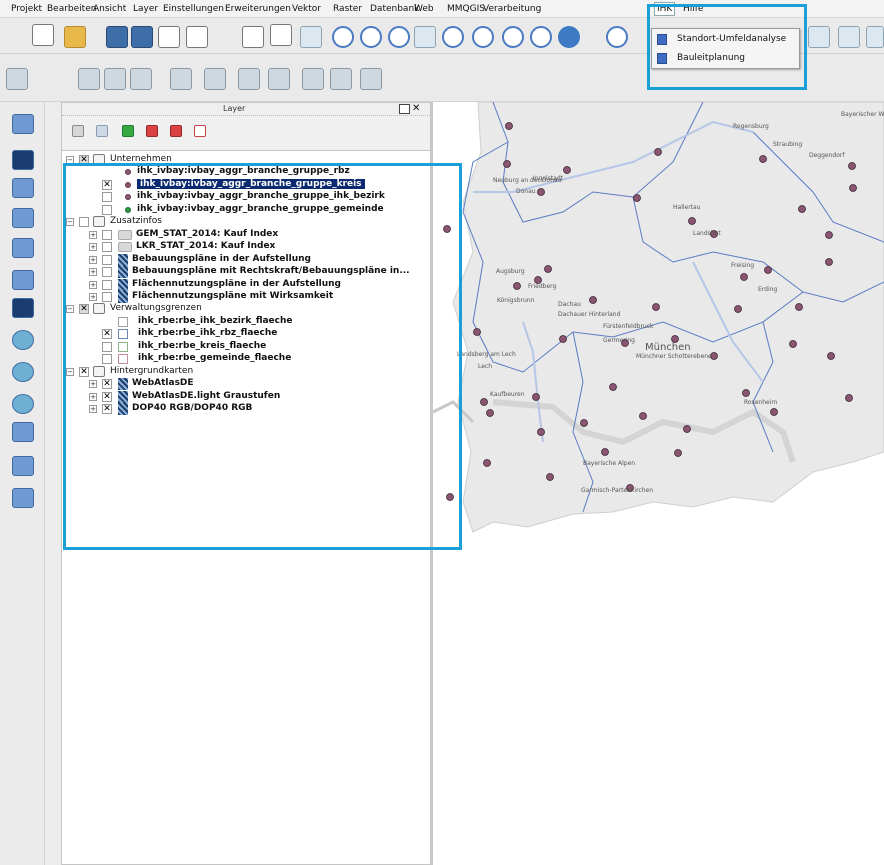 The image size is (884, 865). Describe the element at coordinates (249, 79) in the screenshot. I see `copy-features-icon` at that location.